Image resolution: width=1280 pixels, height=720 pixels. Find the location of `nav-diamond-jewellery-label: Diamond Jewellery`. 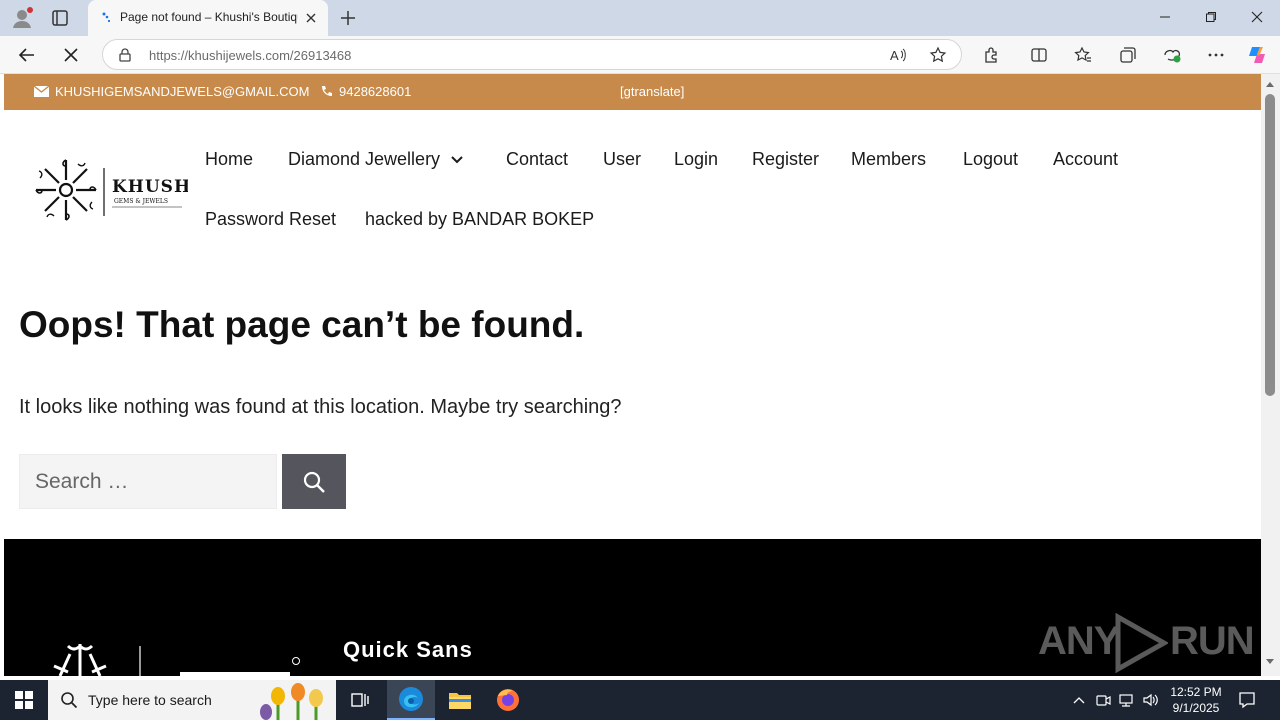

nav-diamond-jewellery-label: Diamond Jewellery is located at coordinates (364, 159).